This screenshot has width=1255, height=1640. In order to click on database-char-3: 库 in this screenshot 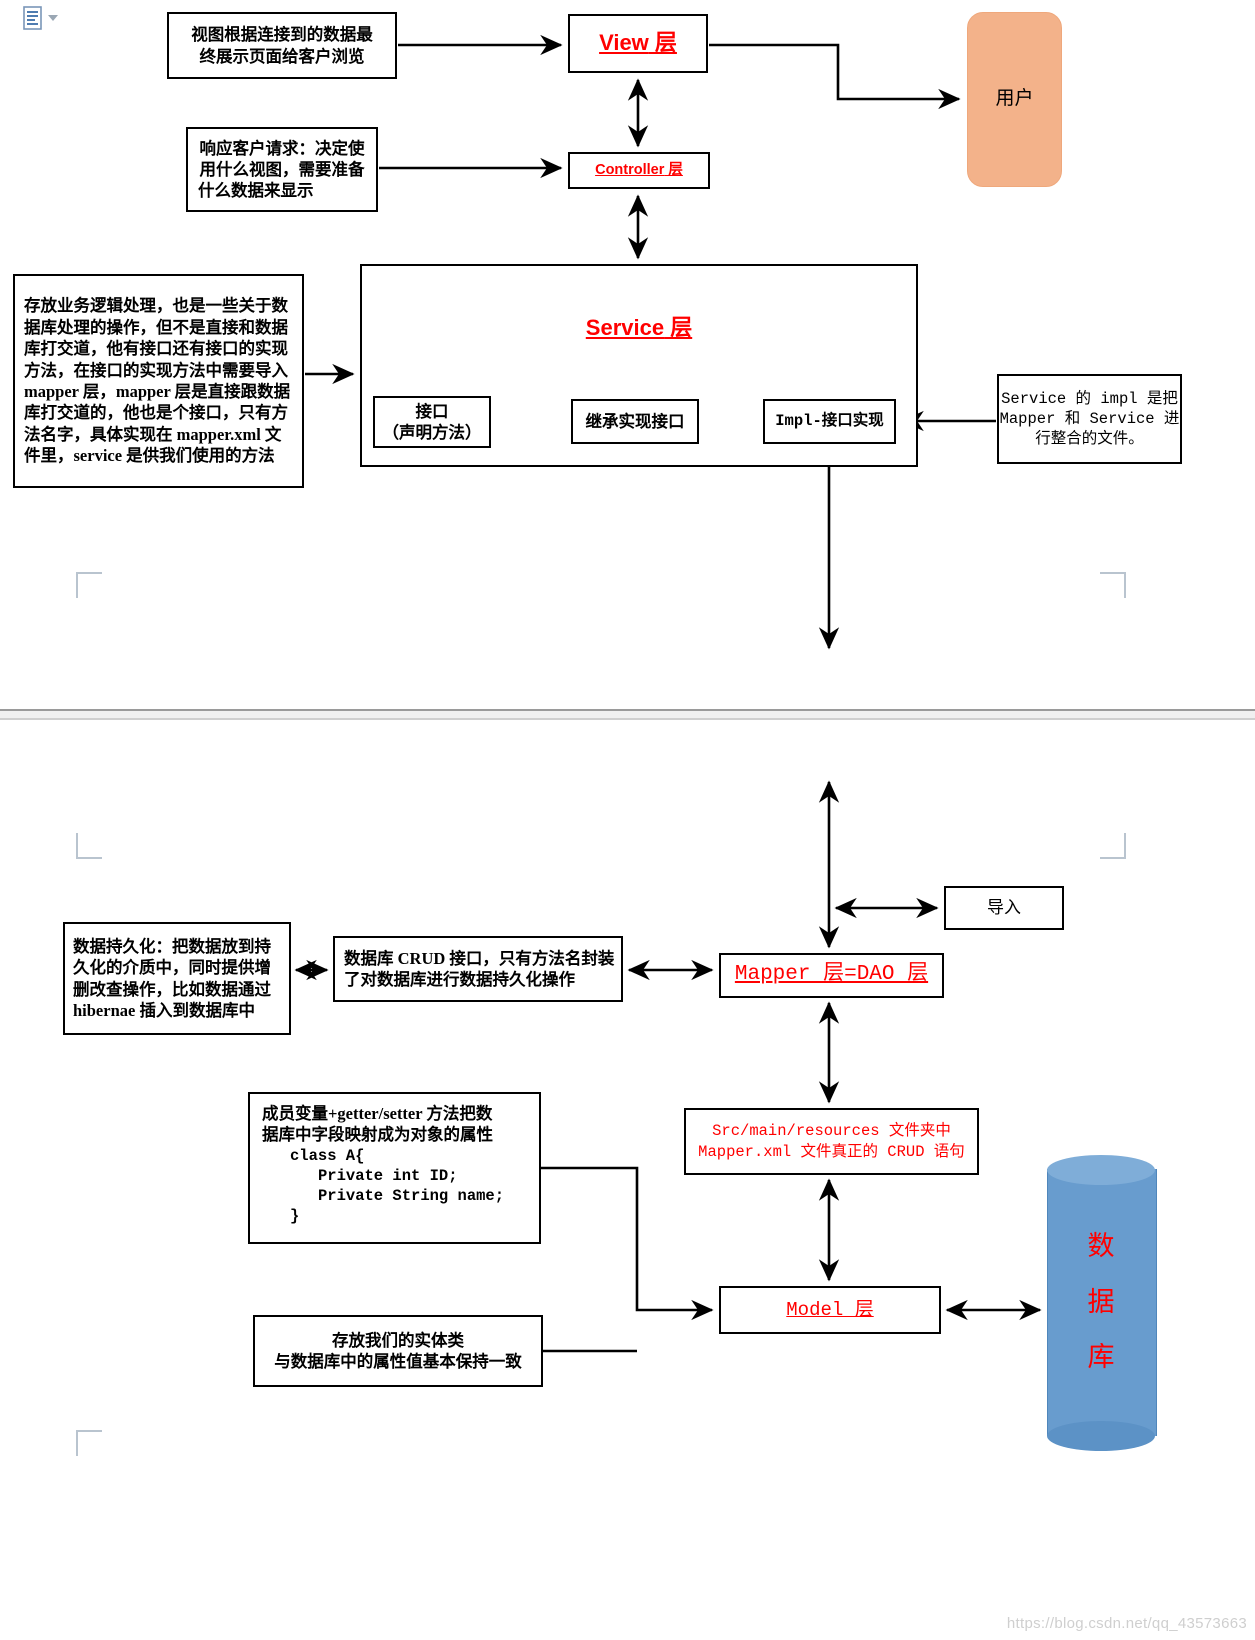, I will do `click(1101, 1357)`.